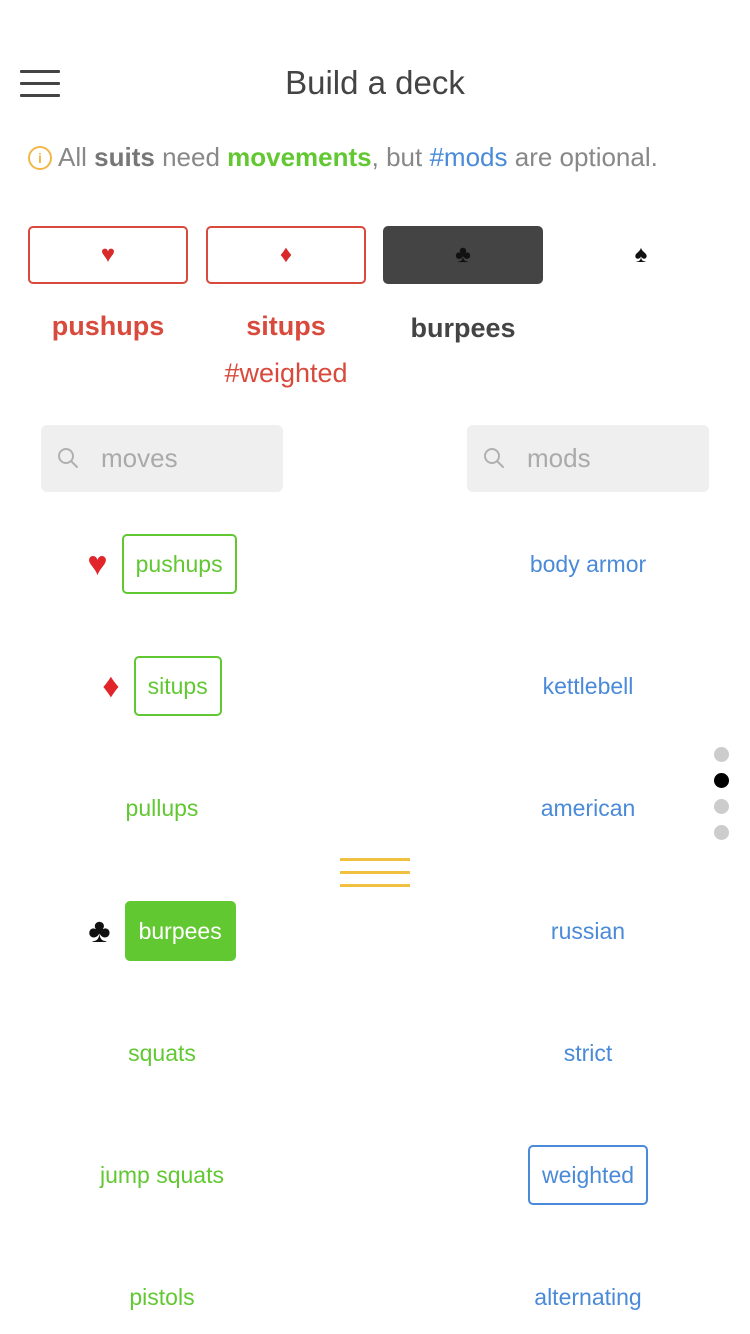  I want to click on mod-label-body-armor: body armor, so click(588, 564).